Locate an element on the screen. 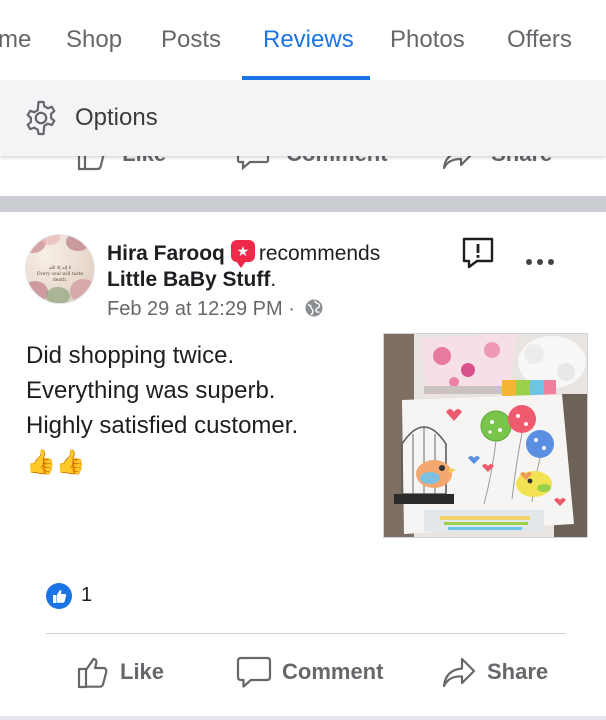 The height and width of the screenshot is (720, 606). baby-products-illustration is located at coordinates (485, 435).